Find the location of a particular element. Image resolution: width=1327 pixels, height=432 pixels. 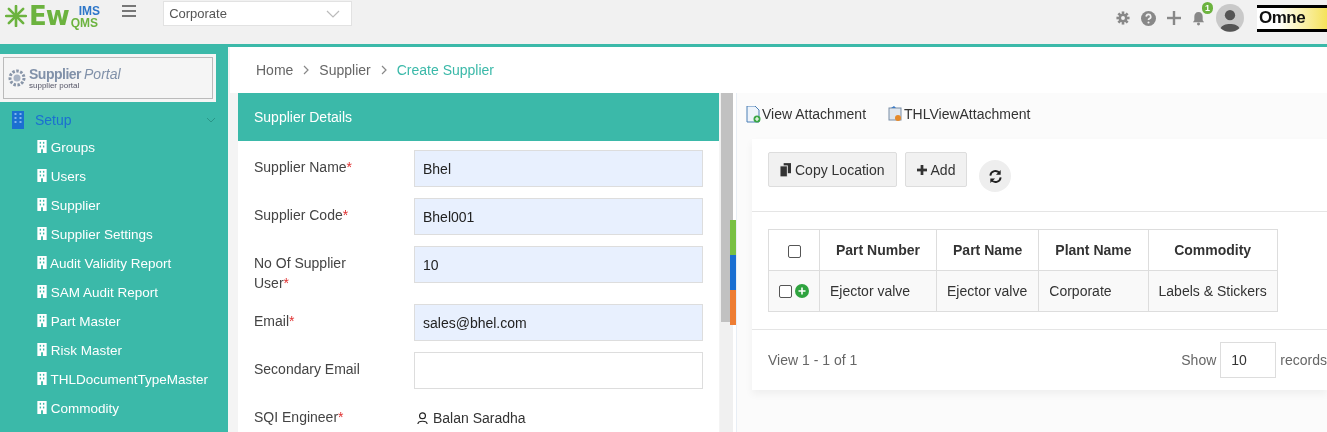

page-size-label: Show is located at coordinates (1199, 360).